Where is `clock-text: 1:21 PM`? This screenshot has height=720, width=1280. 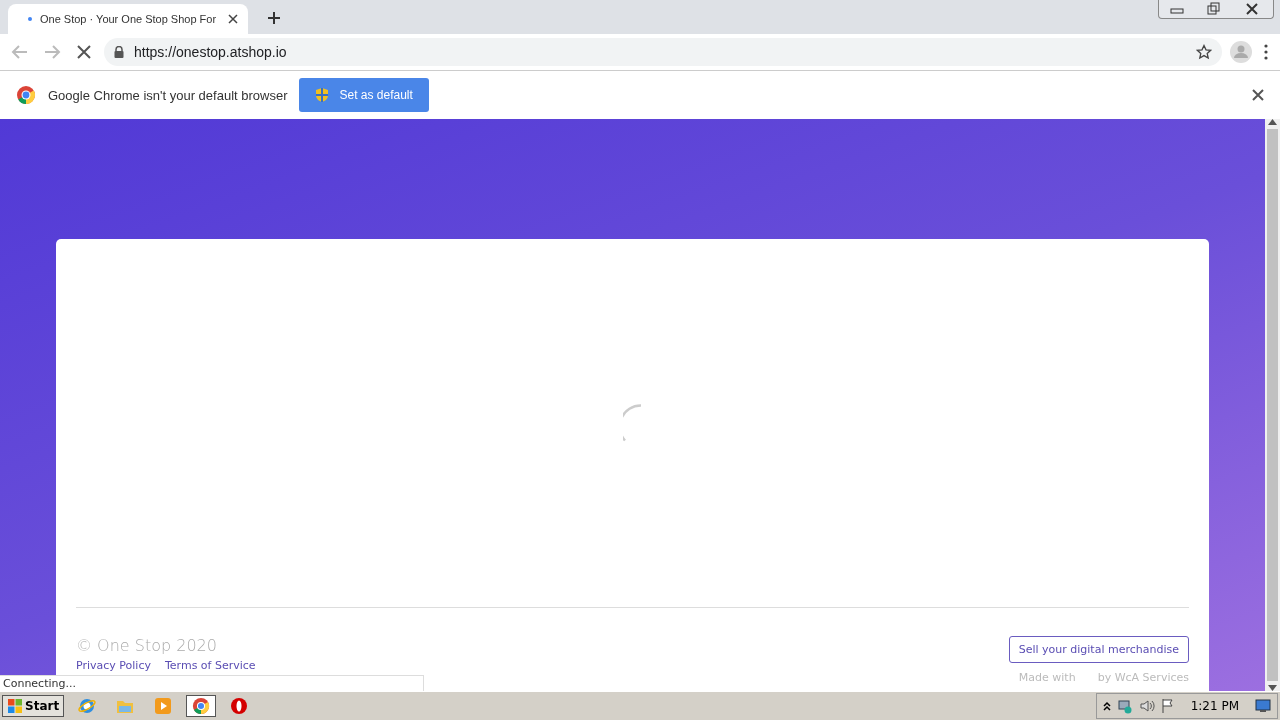
clock-text: 1:21 PM is located at coordinates (1214, 706).